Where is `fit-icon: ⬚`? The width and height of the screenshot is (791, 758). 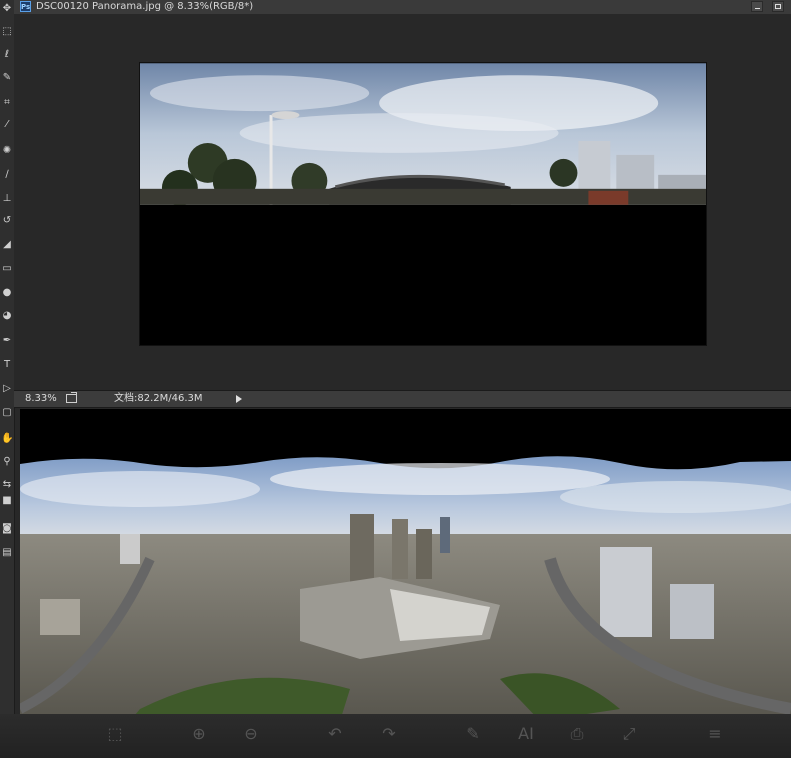
fit-icon: ⬚ is located at coordinates (115, 734).